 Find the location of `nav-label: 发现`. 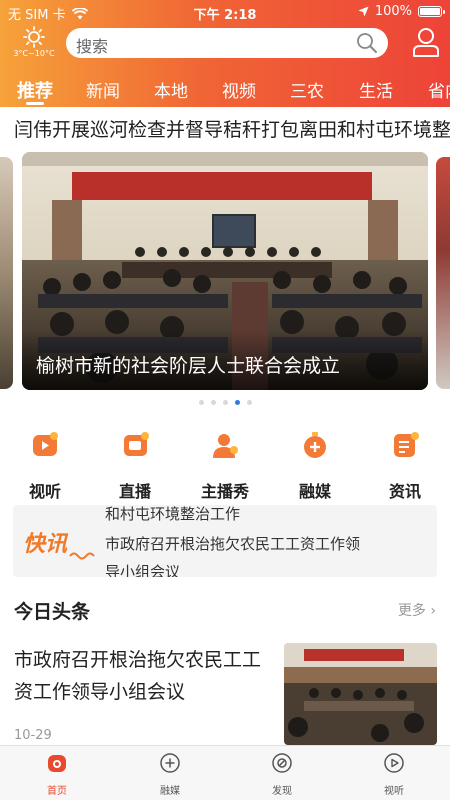

nav-label: 发现 is located at coordinates (282, 791).